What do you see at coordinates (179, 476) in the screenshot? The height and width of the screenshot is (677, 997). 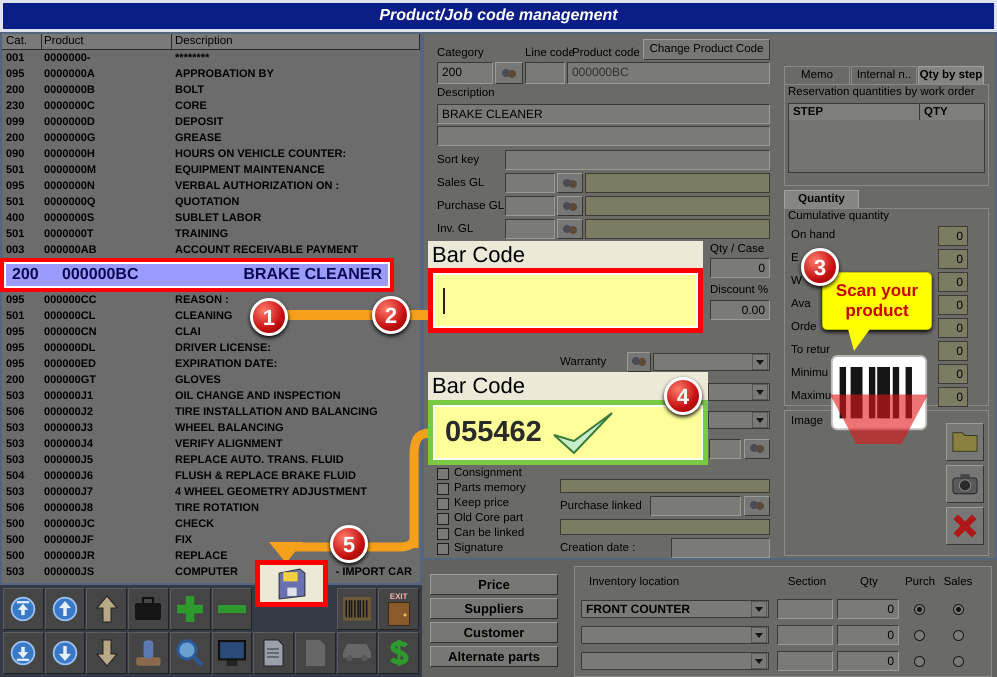 I see `list-row: 504 000000J6 FLUSH & REPLACE BRAKE FLUID` at bounding box center [179, 476].